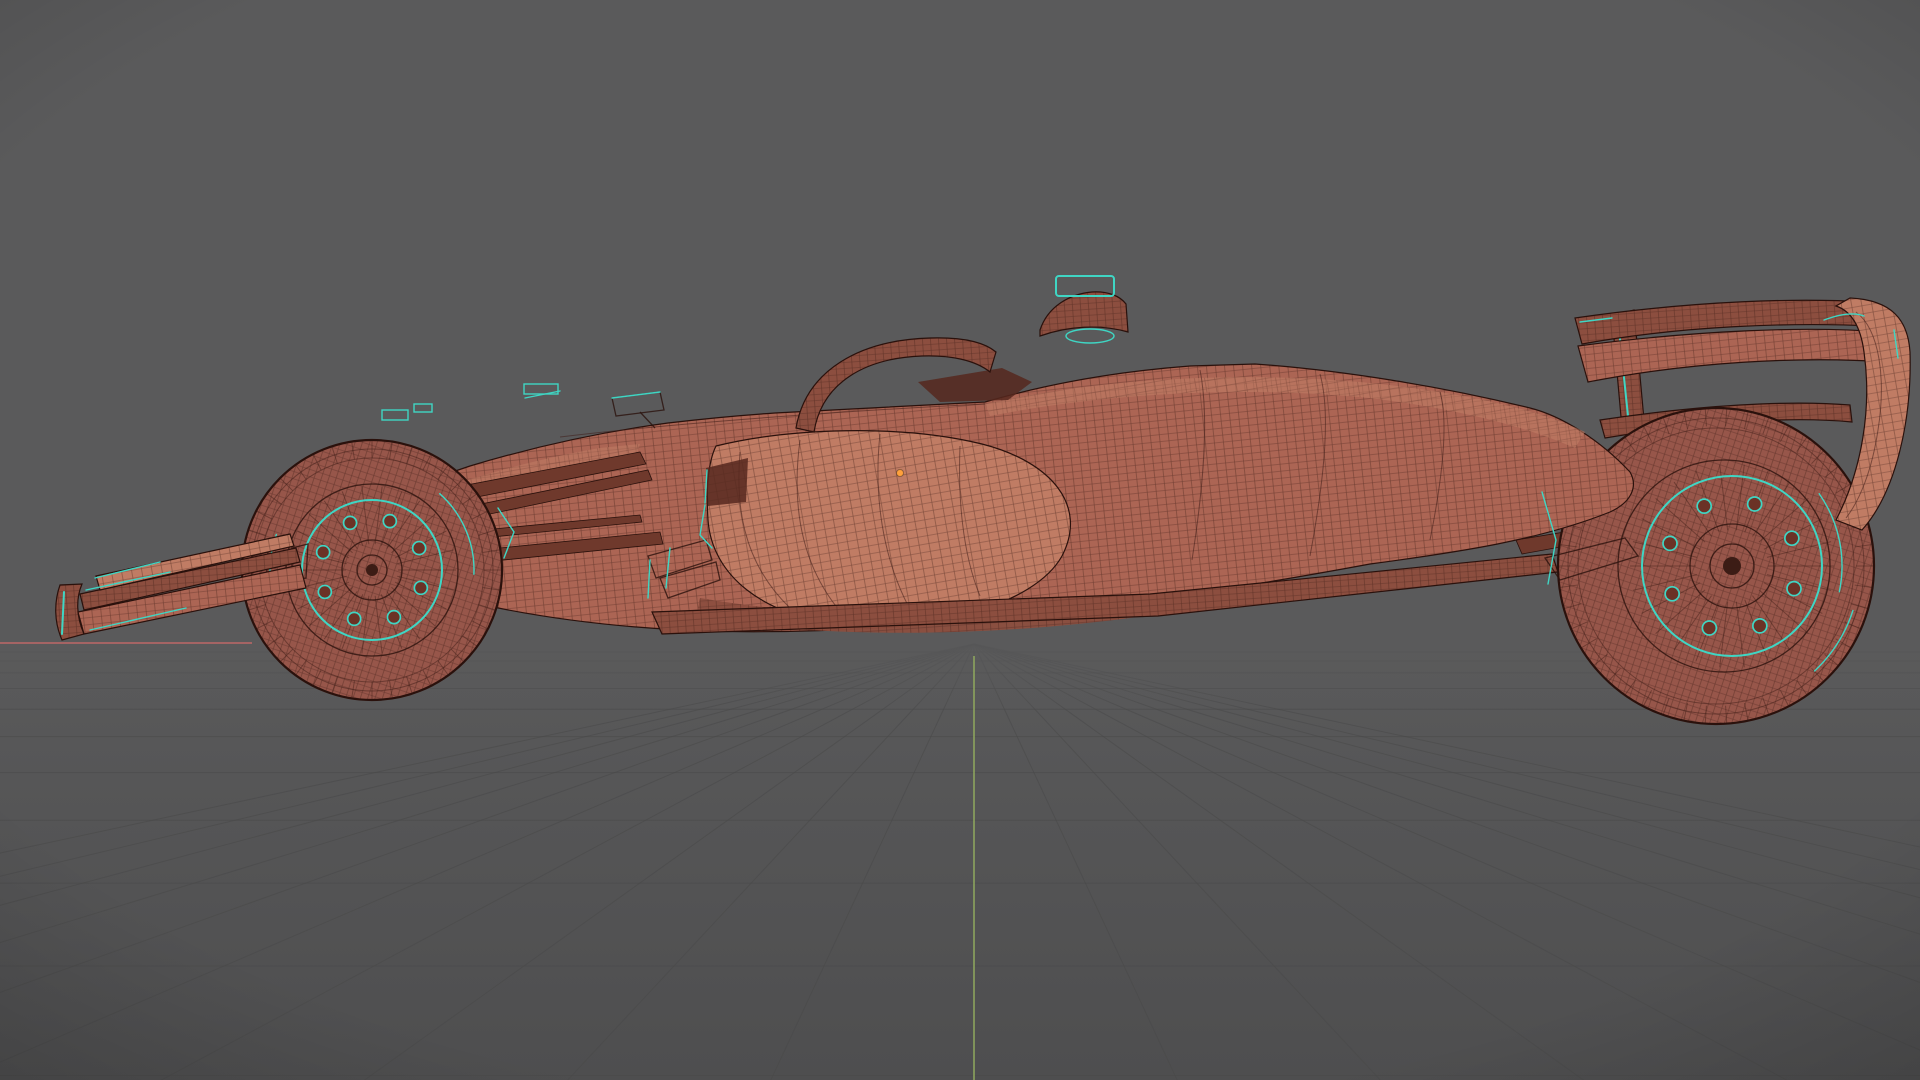 Image resolution: width=1920 pixels, height=1080 pixels. Describe the element at coordinates (372, 570) in the screenshot. I see `front-hub-center` at that location.